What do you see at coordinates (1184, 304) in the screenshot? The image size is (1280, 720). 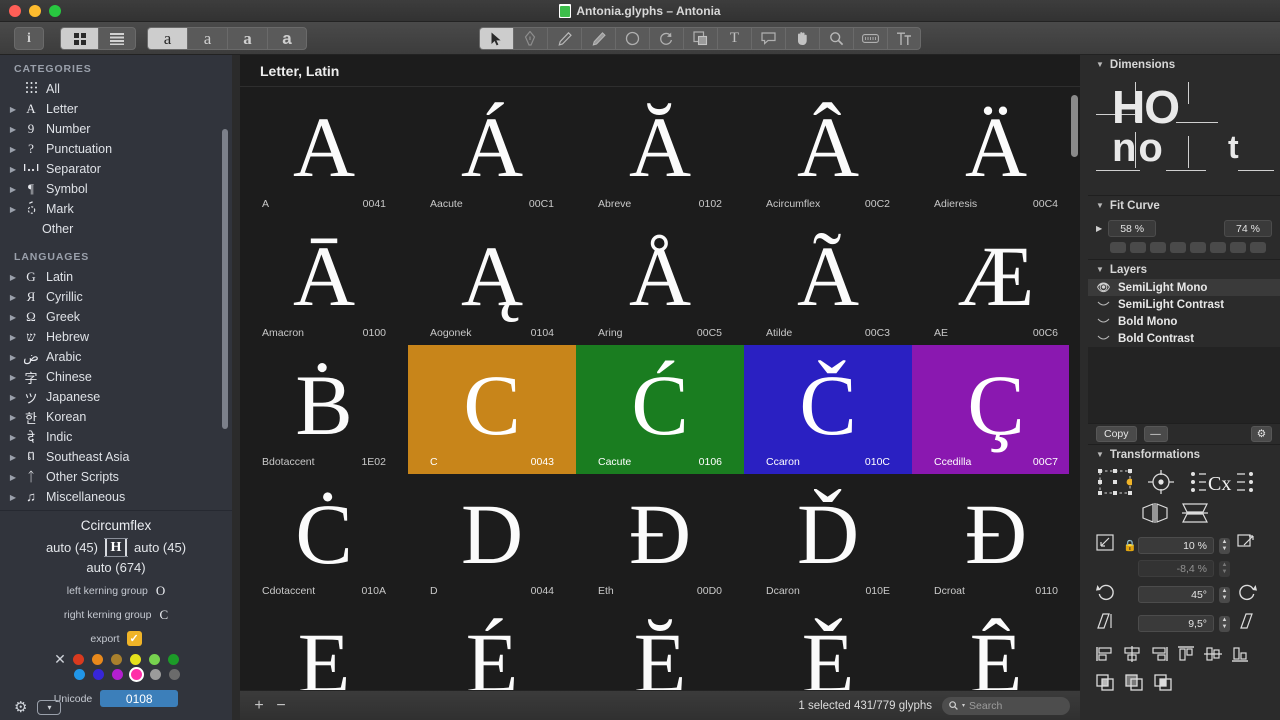 I see `layer-row-semilight-contrast: SemiLight Contrast` at bounding box center [1184, 304].